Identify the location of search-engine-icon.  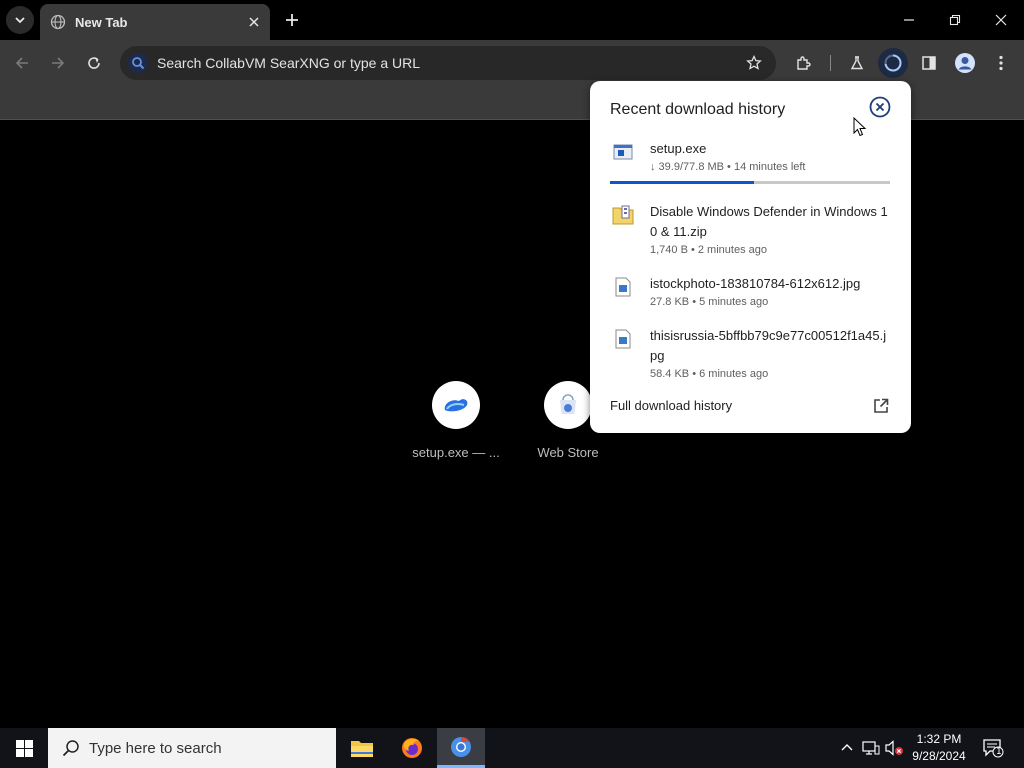
(138, 63).